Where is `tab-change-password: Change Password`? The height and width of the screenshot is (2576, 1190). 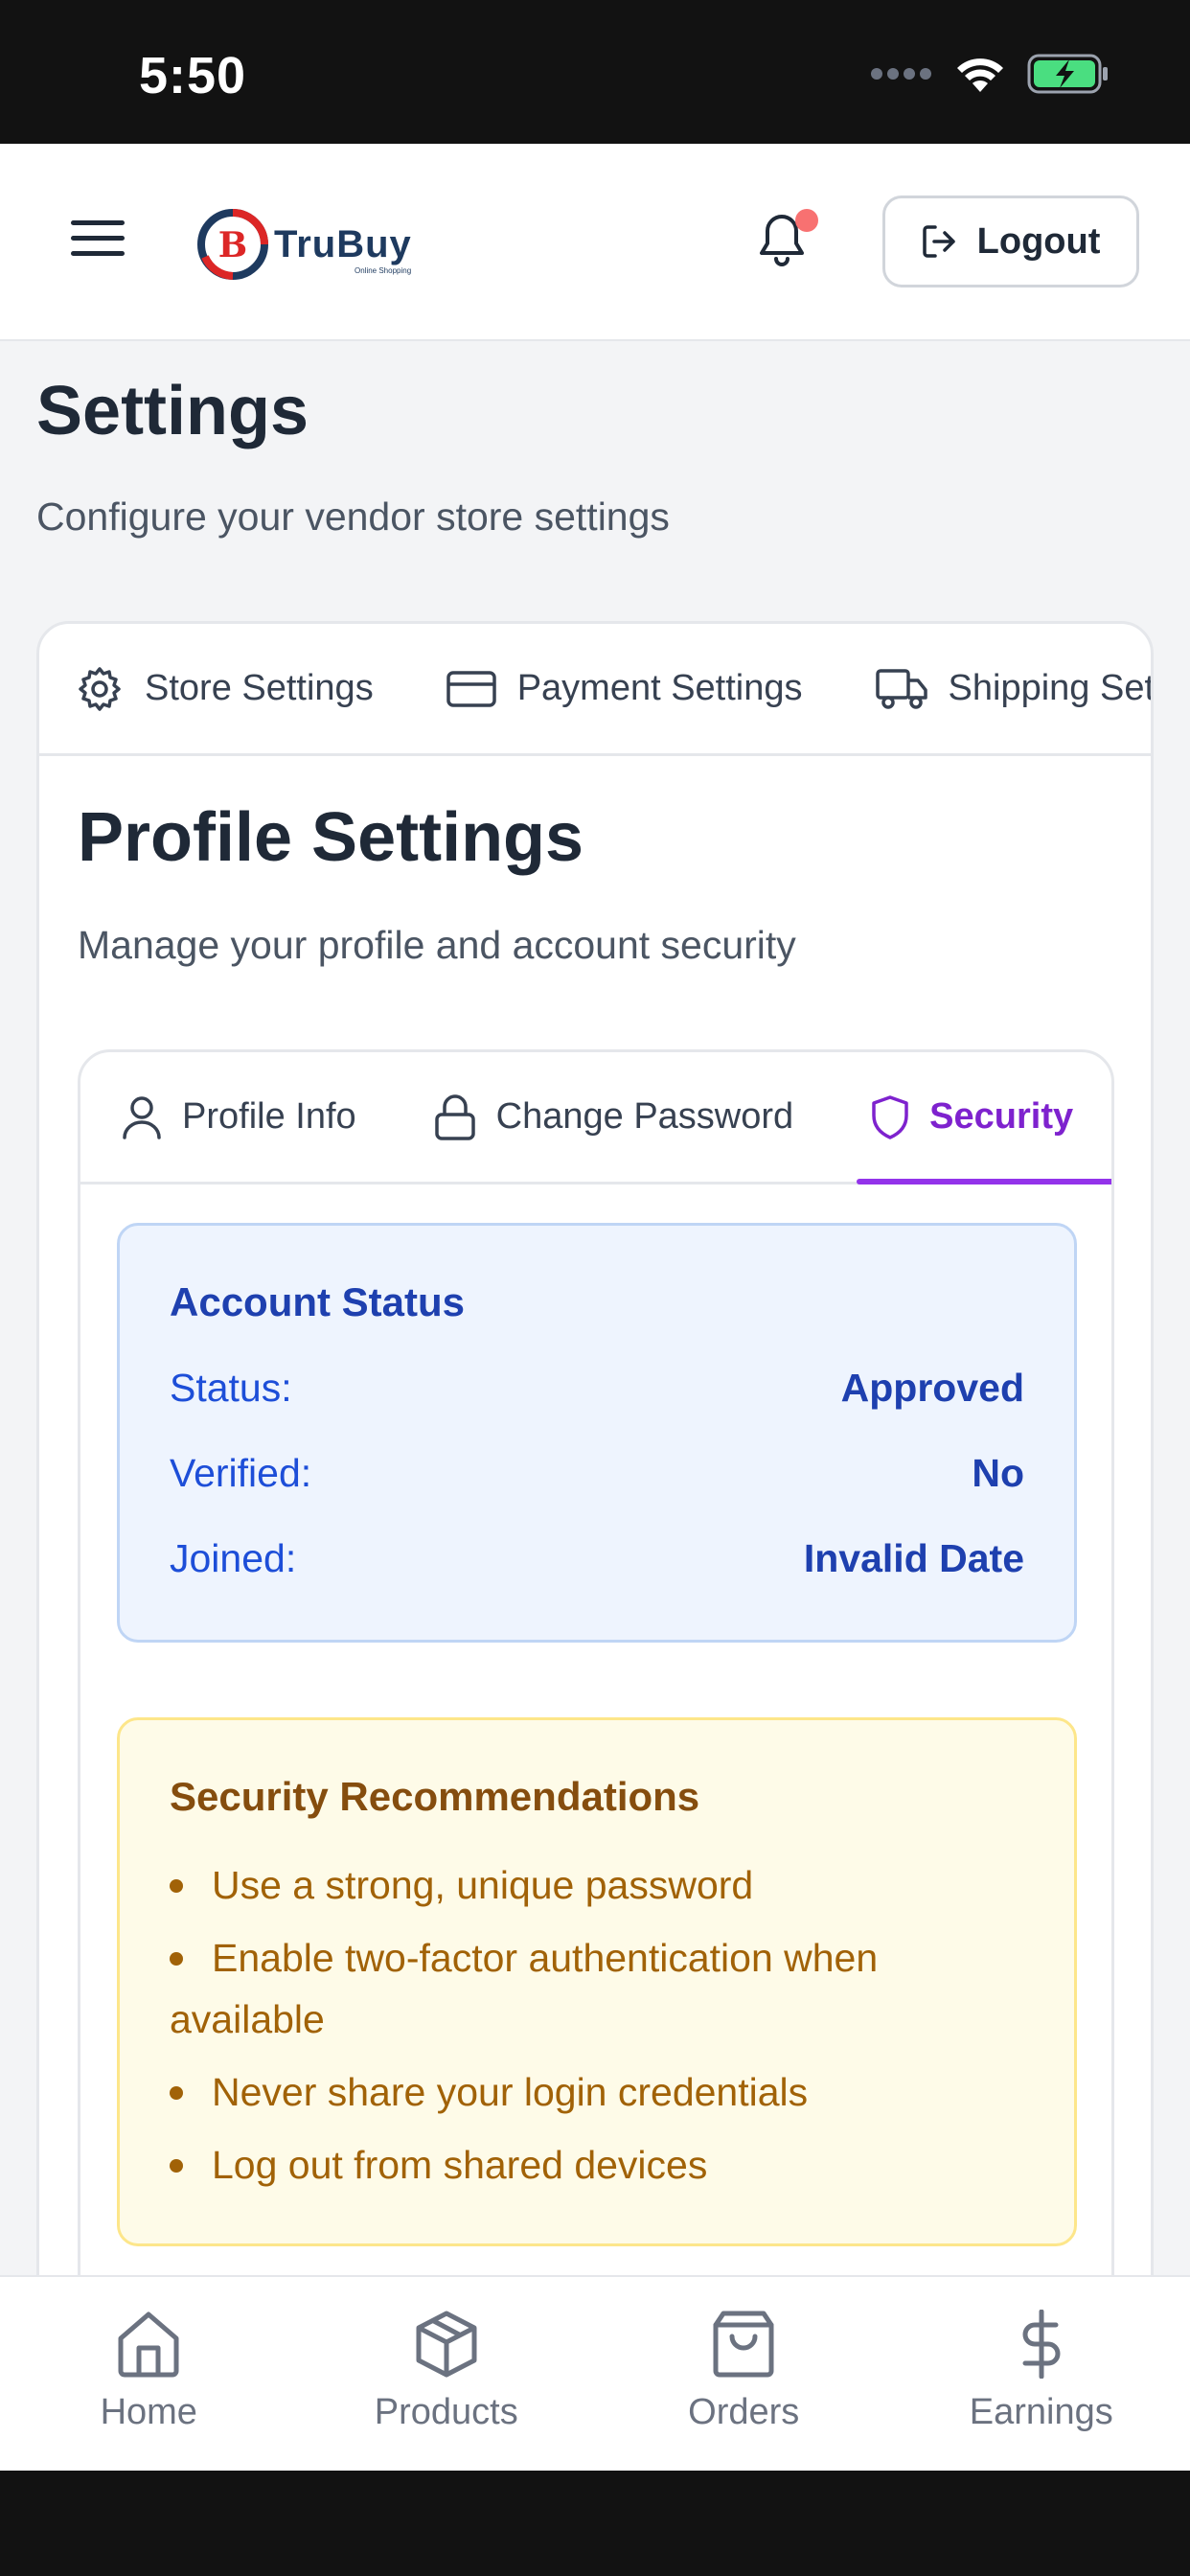
tab-change-password: Change Password is located at coordinates (614, 1117).